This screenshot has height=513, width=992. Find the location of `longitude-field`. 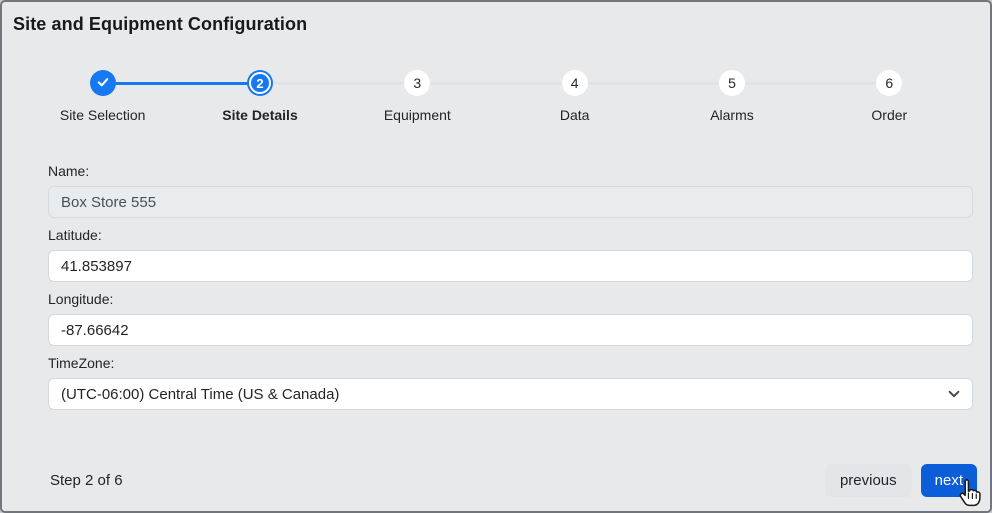

longitude-field is located at coordinates (510, 330).